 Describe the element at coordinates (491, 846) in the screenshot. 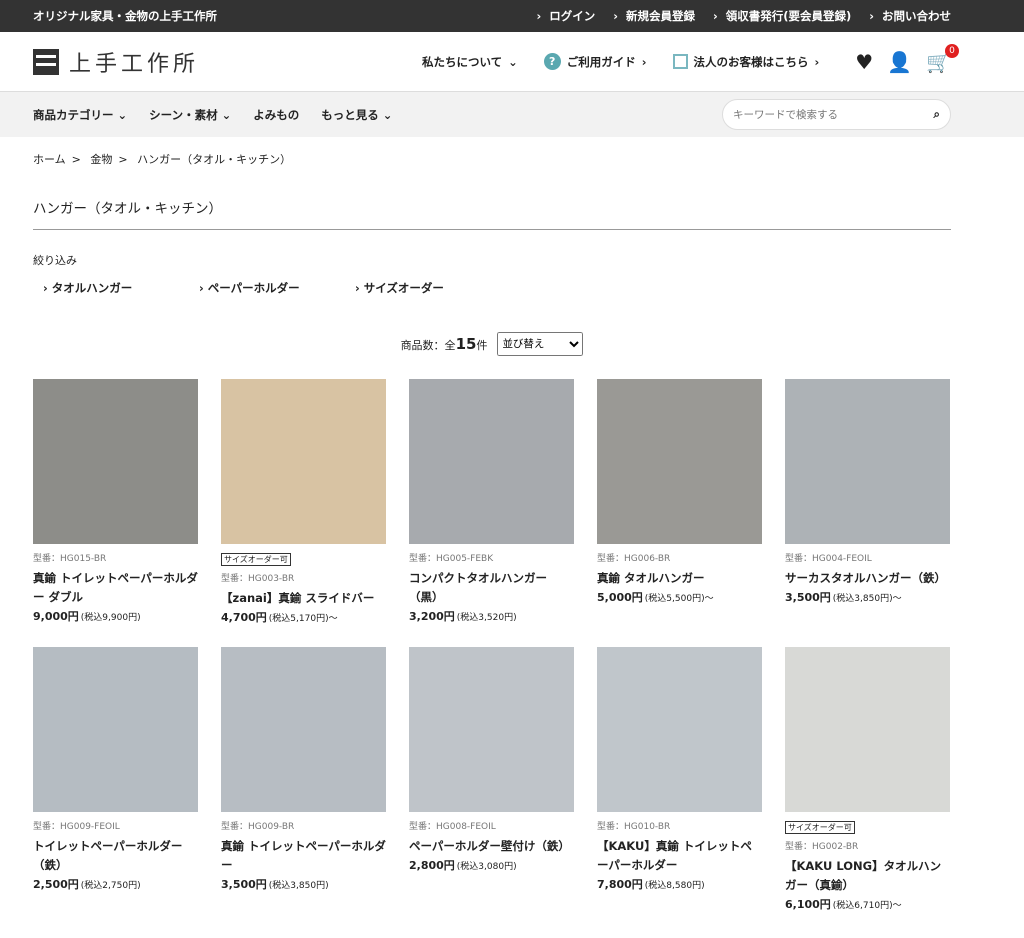

I see `product-name: ペーパーホルダー壁付け（鉄）` at that location.